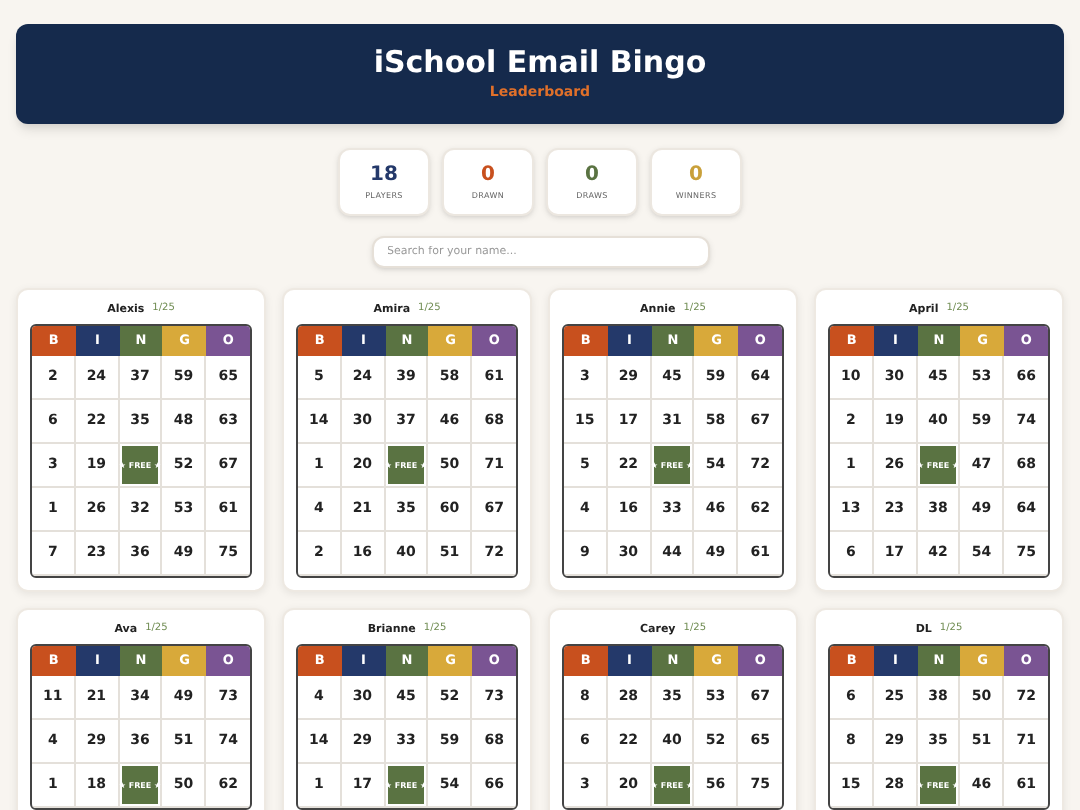 The image size is (1080, 810). Describe the element at coordinates (540, 63) in the screenshot. I see `app-title: iSchool Email Bingo` at that location.